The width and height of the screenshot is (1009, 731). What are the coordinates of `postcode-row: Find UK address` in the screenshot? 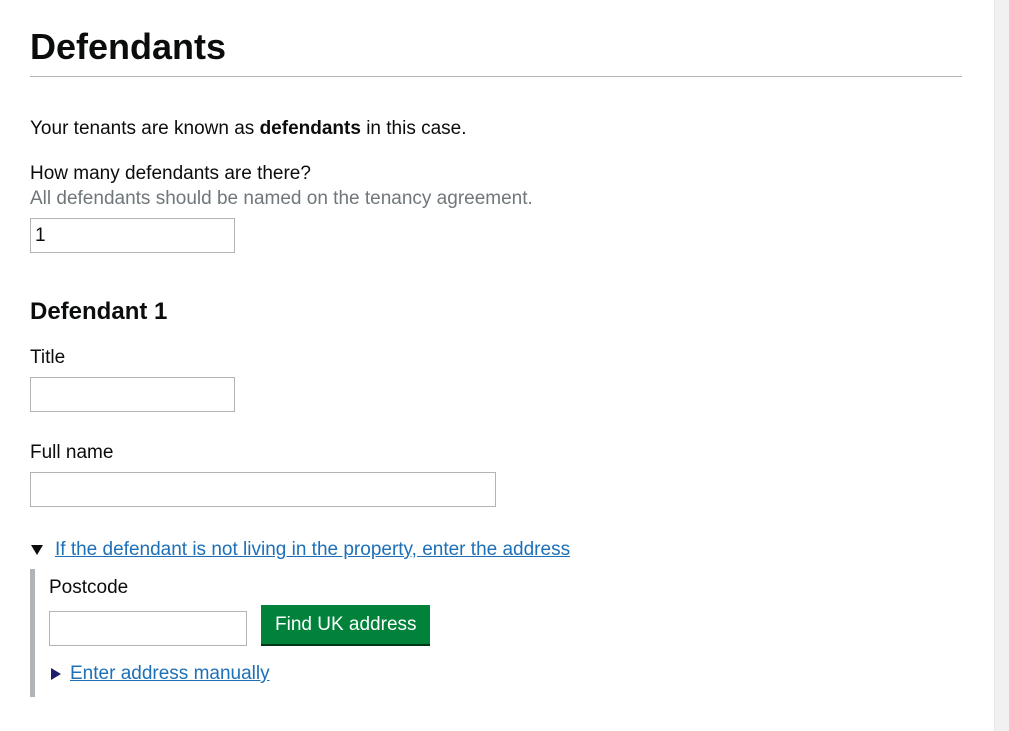 It's located at (505, 625).